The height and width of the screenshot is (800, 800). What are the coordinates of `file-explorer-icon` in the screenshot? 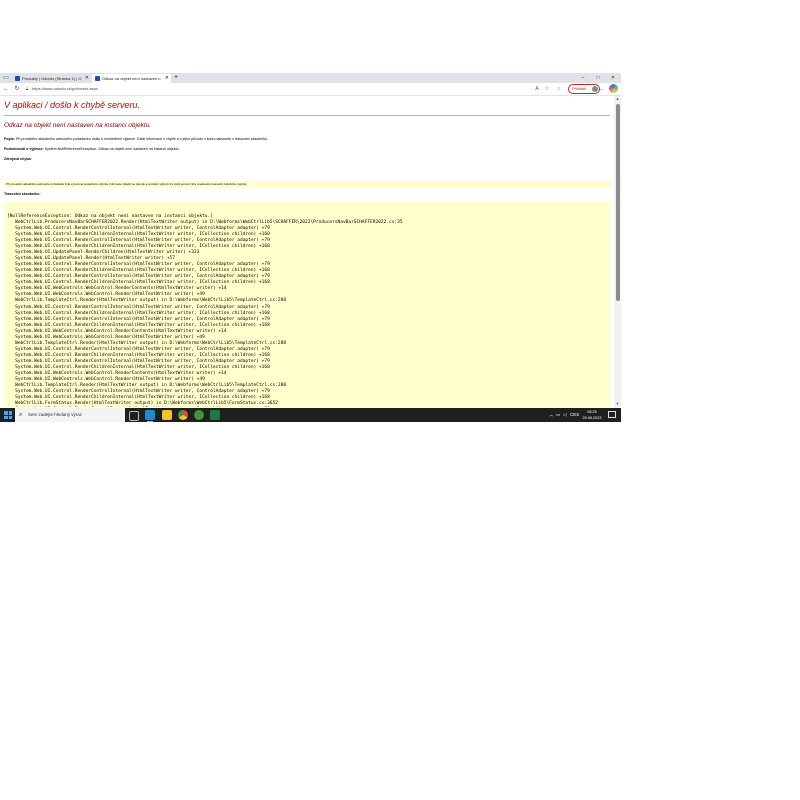 It's located at (167, 415).